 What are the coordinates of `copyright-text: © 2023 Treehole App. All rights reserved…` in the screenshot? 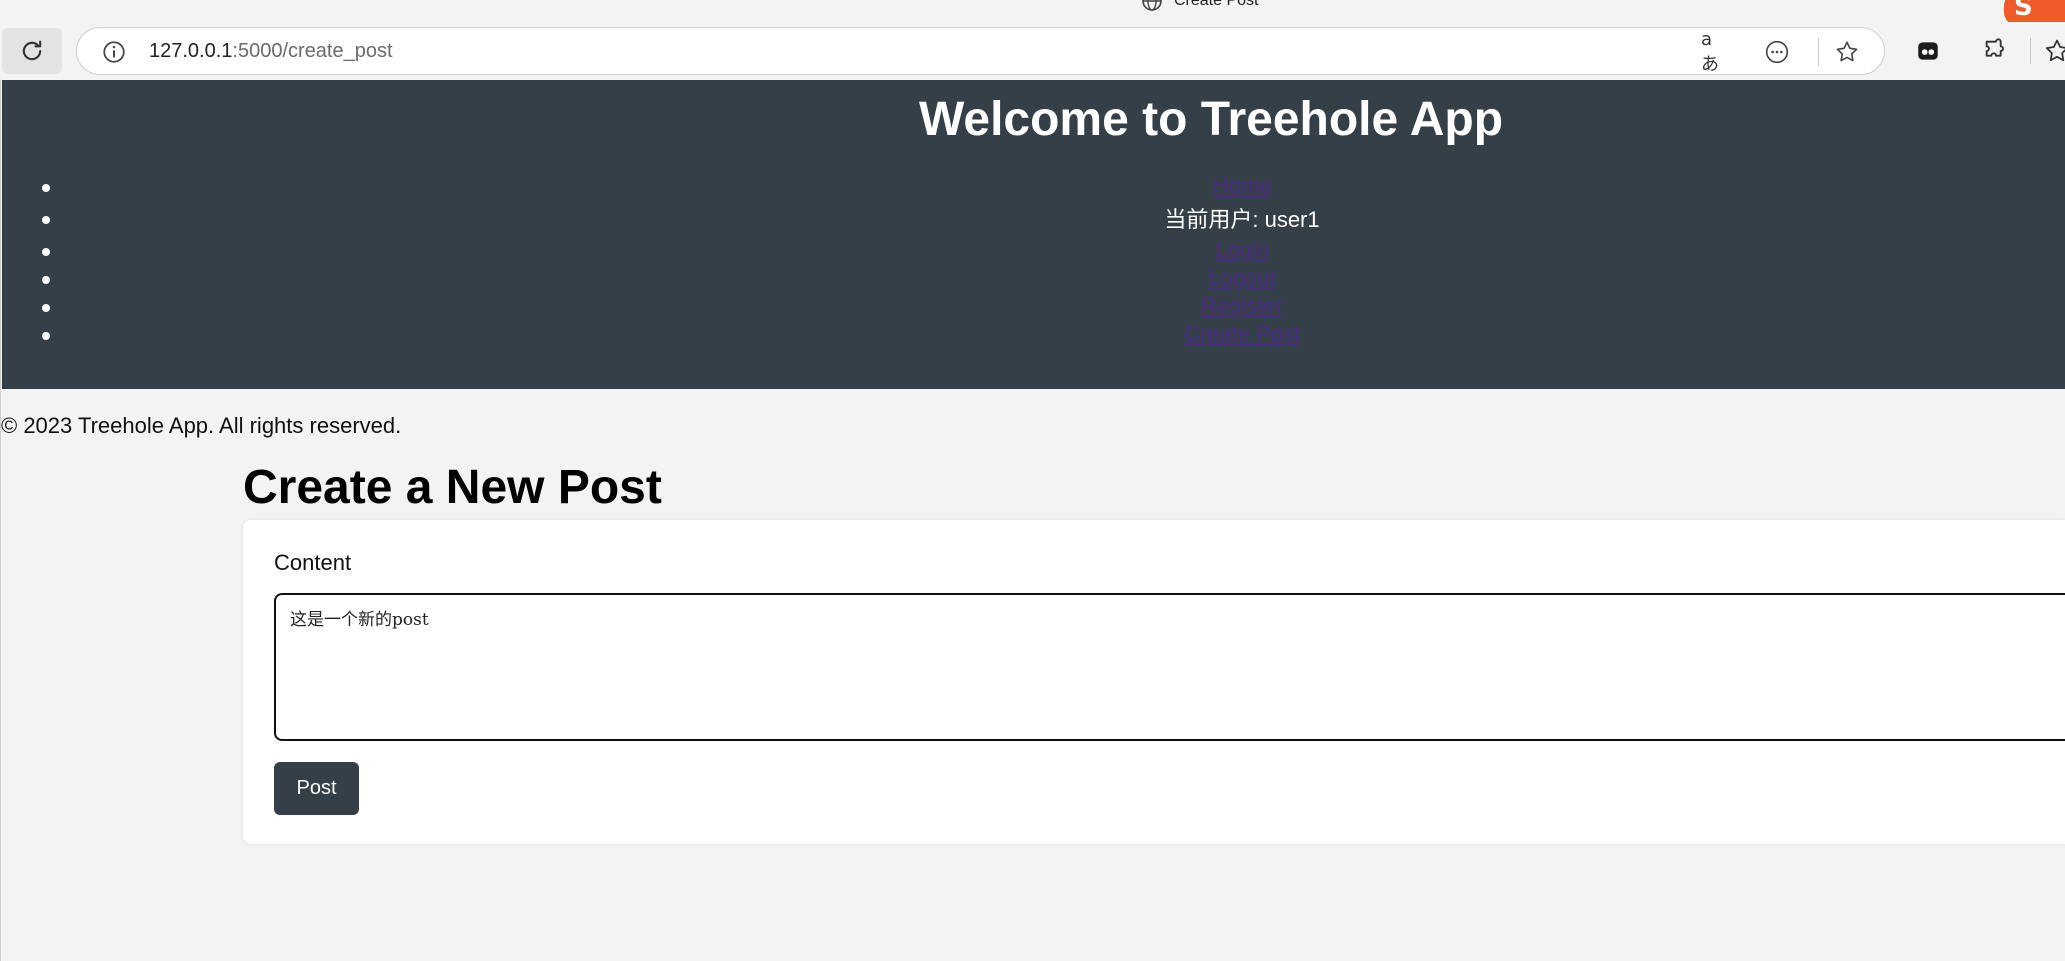 It's located at (201, 425).